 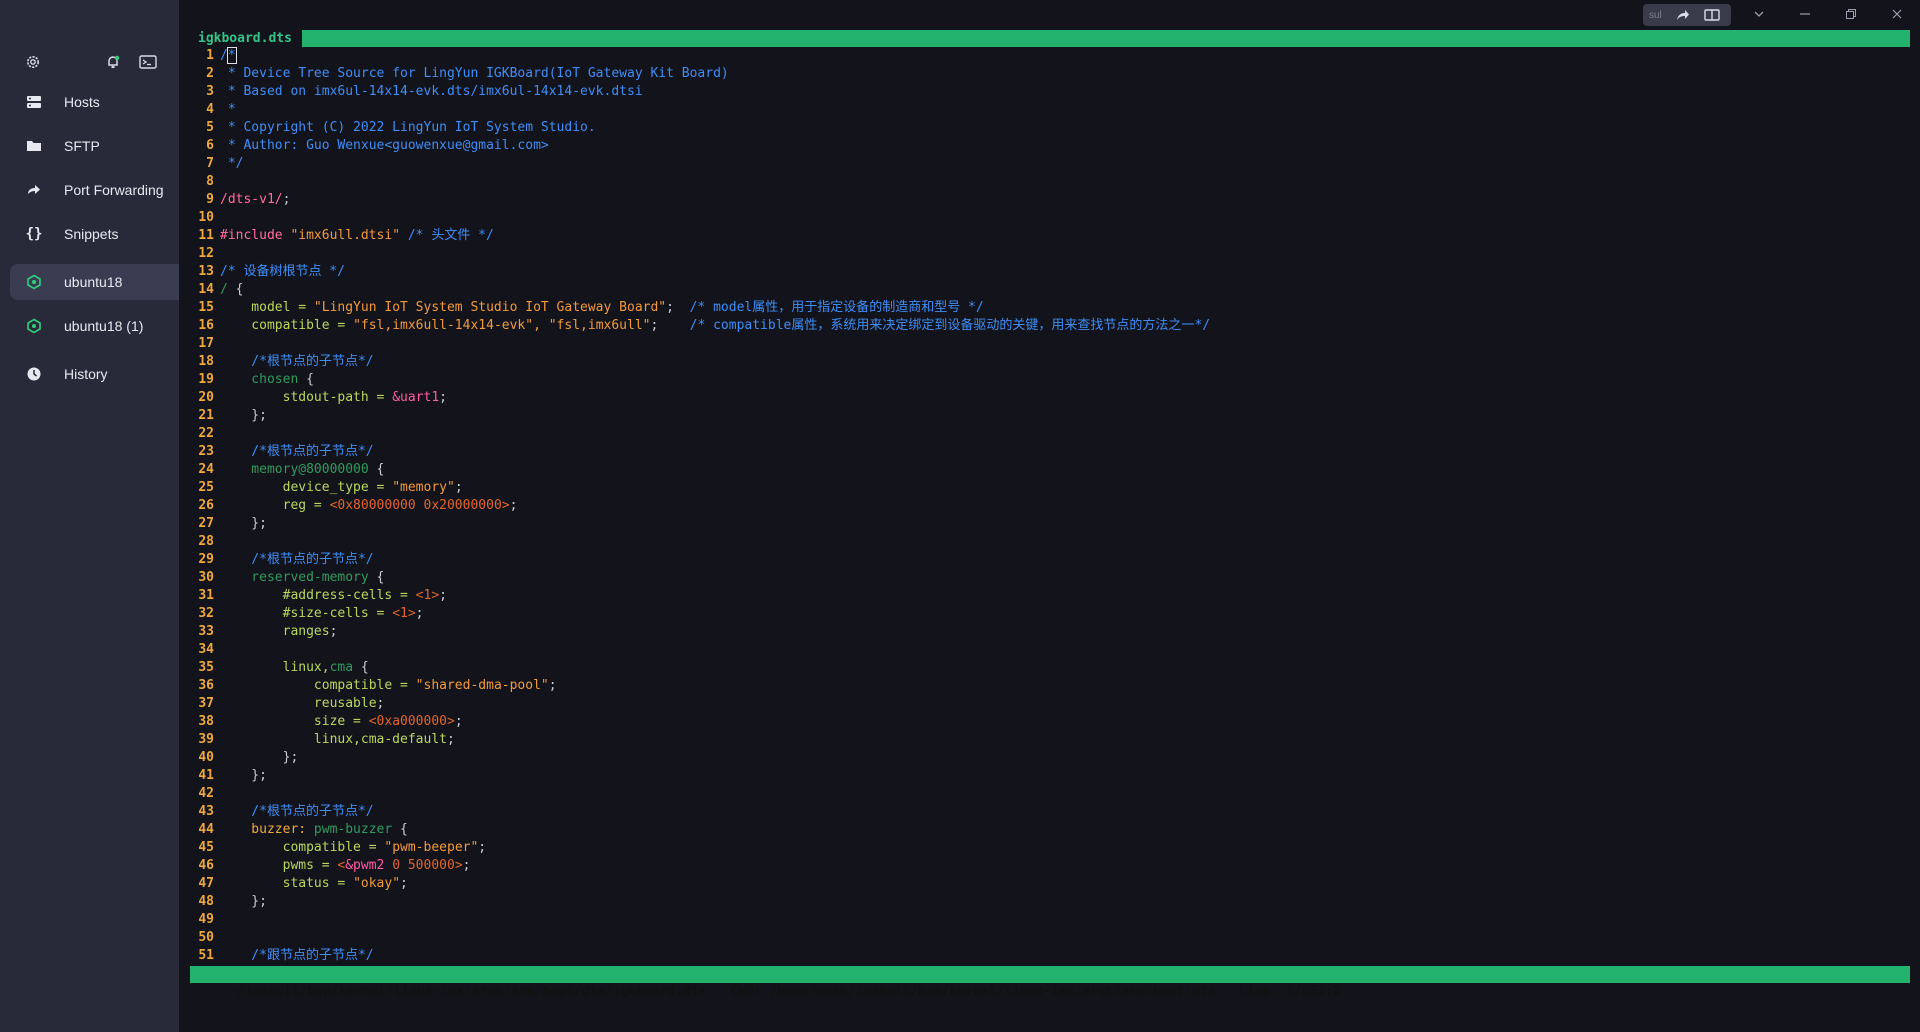 I want to click on notification-bell-icon, so click(x=113, y=62).